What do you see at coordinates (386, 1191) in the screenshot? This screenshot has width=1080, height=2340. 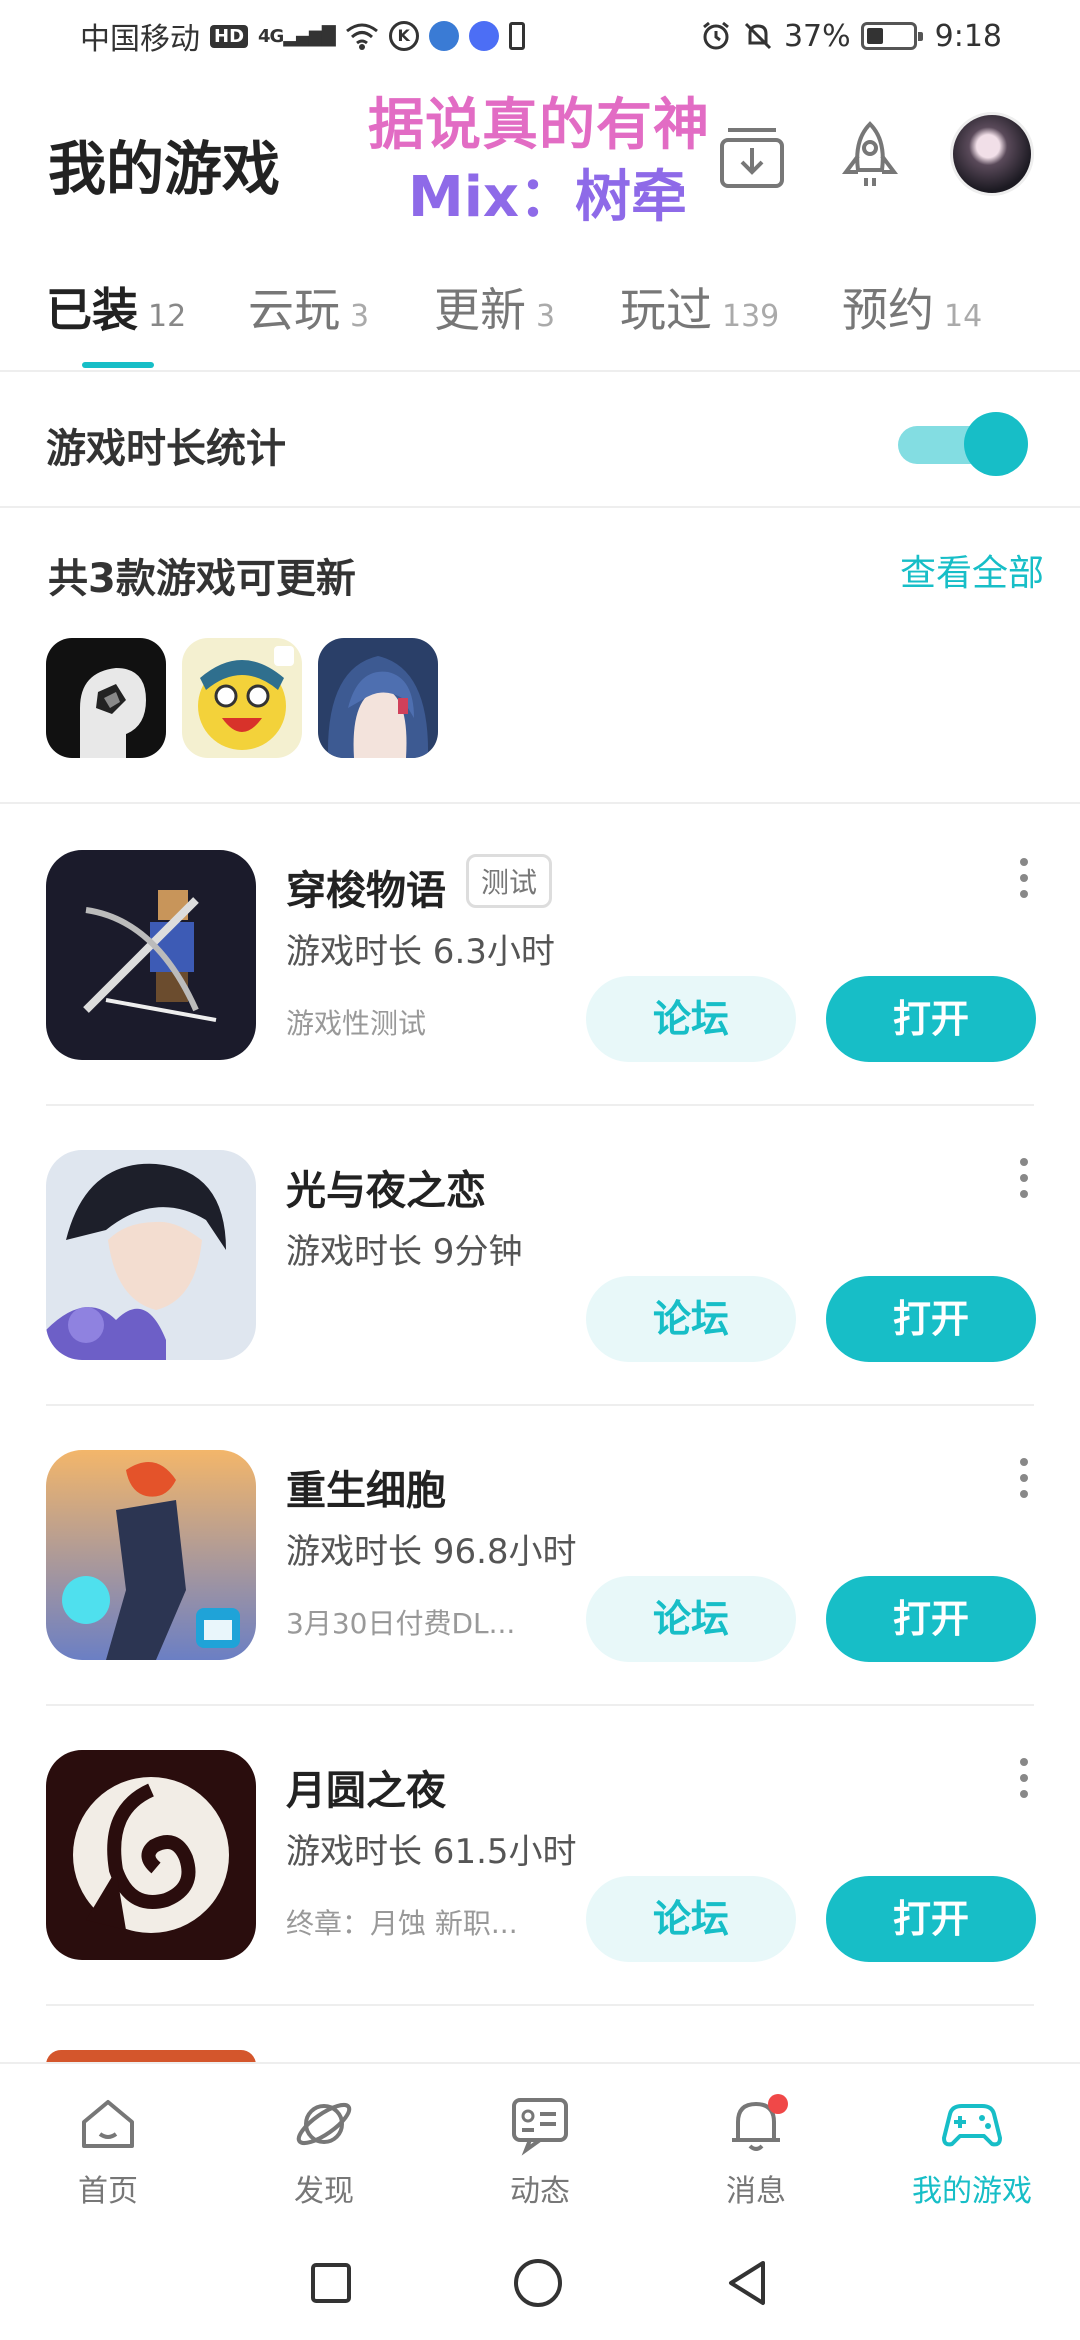 I see `game-name: 光与夜之恋` at bounding box center [386, 1191].